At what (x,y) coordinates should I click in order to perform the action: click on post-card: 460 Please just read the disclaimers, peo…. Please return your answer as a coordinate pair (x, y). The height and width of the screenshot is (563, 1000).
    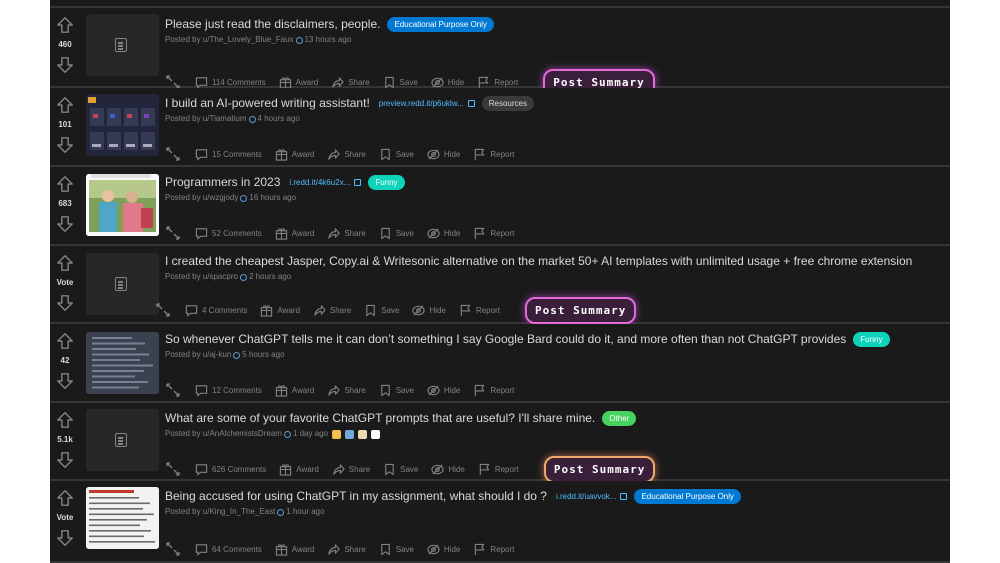
    Looking at the image, I should click on (500, 52).